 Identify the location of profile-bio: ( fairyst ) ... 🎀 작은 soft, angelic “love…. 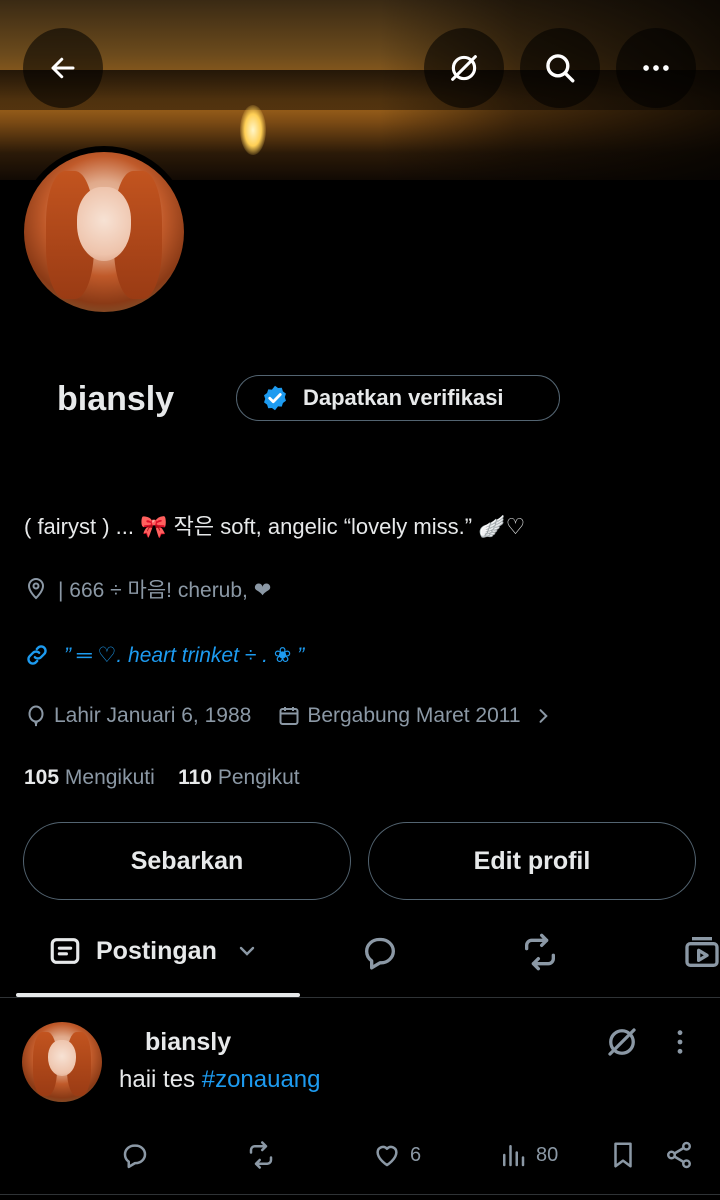
(275, 526).